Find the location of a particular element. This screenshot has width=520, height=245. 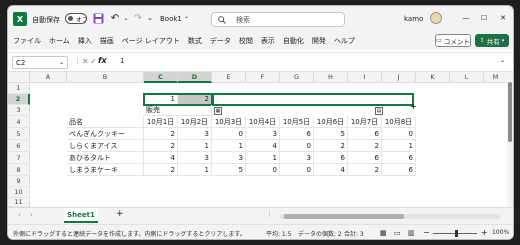

autofill-options-icon: ▤ is located at coordinates (379, 111).